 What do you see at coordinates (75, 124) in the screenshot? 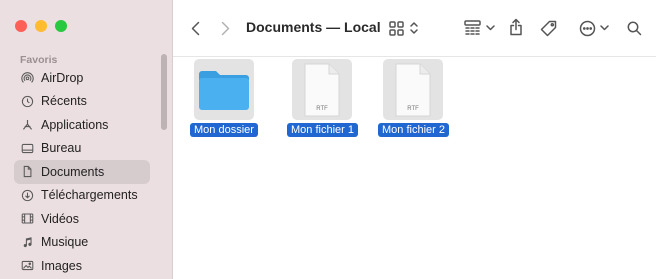
I see `sidebar-item-label: Applications` at bounding box center [75, 124].